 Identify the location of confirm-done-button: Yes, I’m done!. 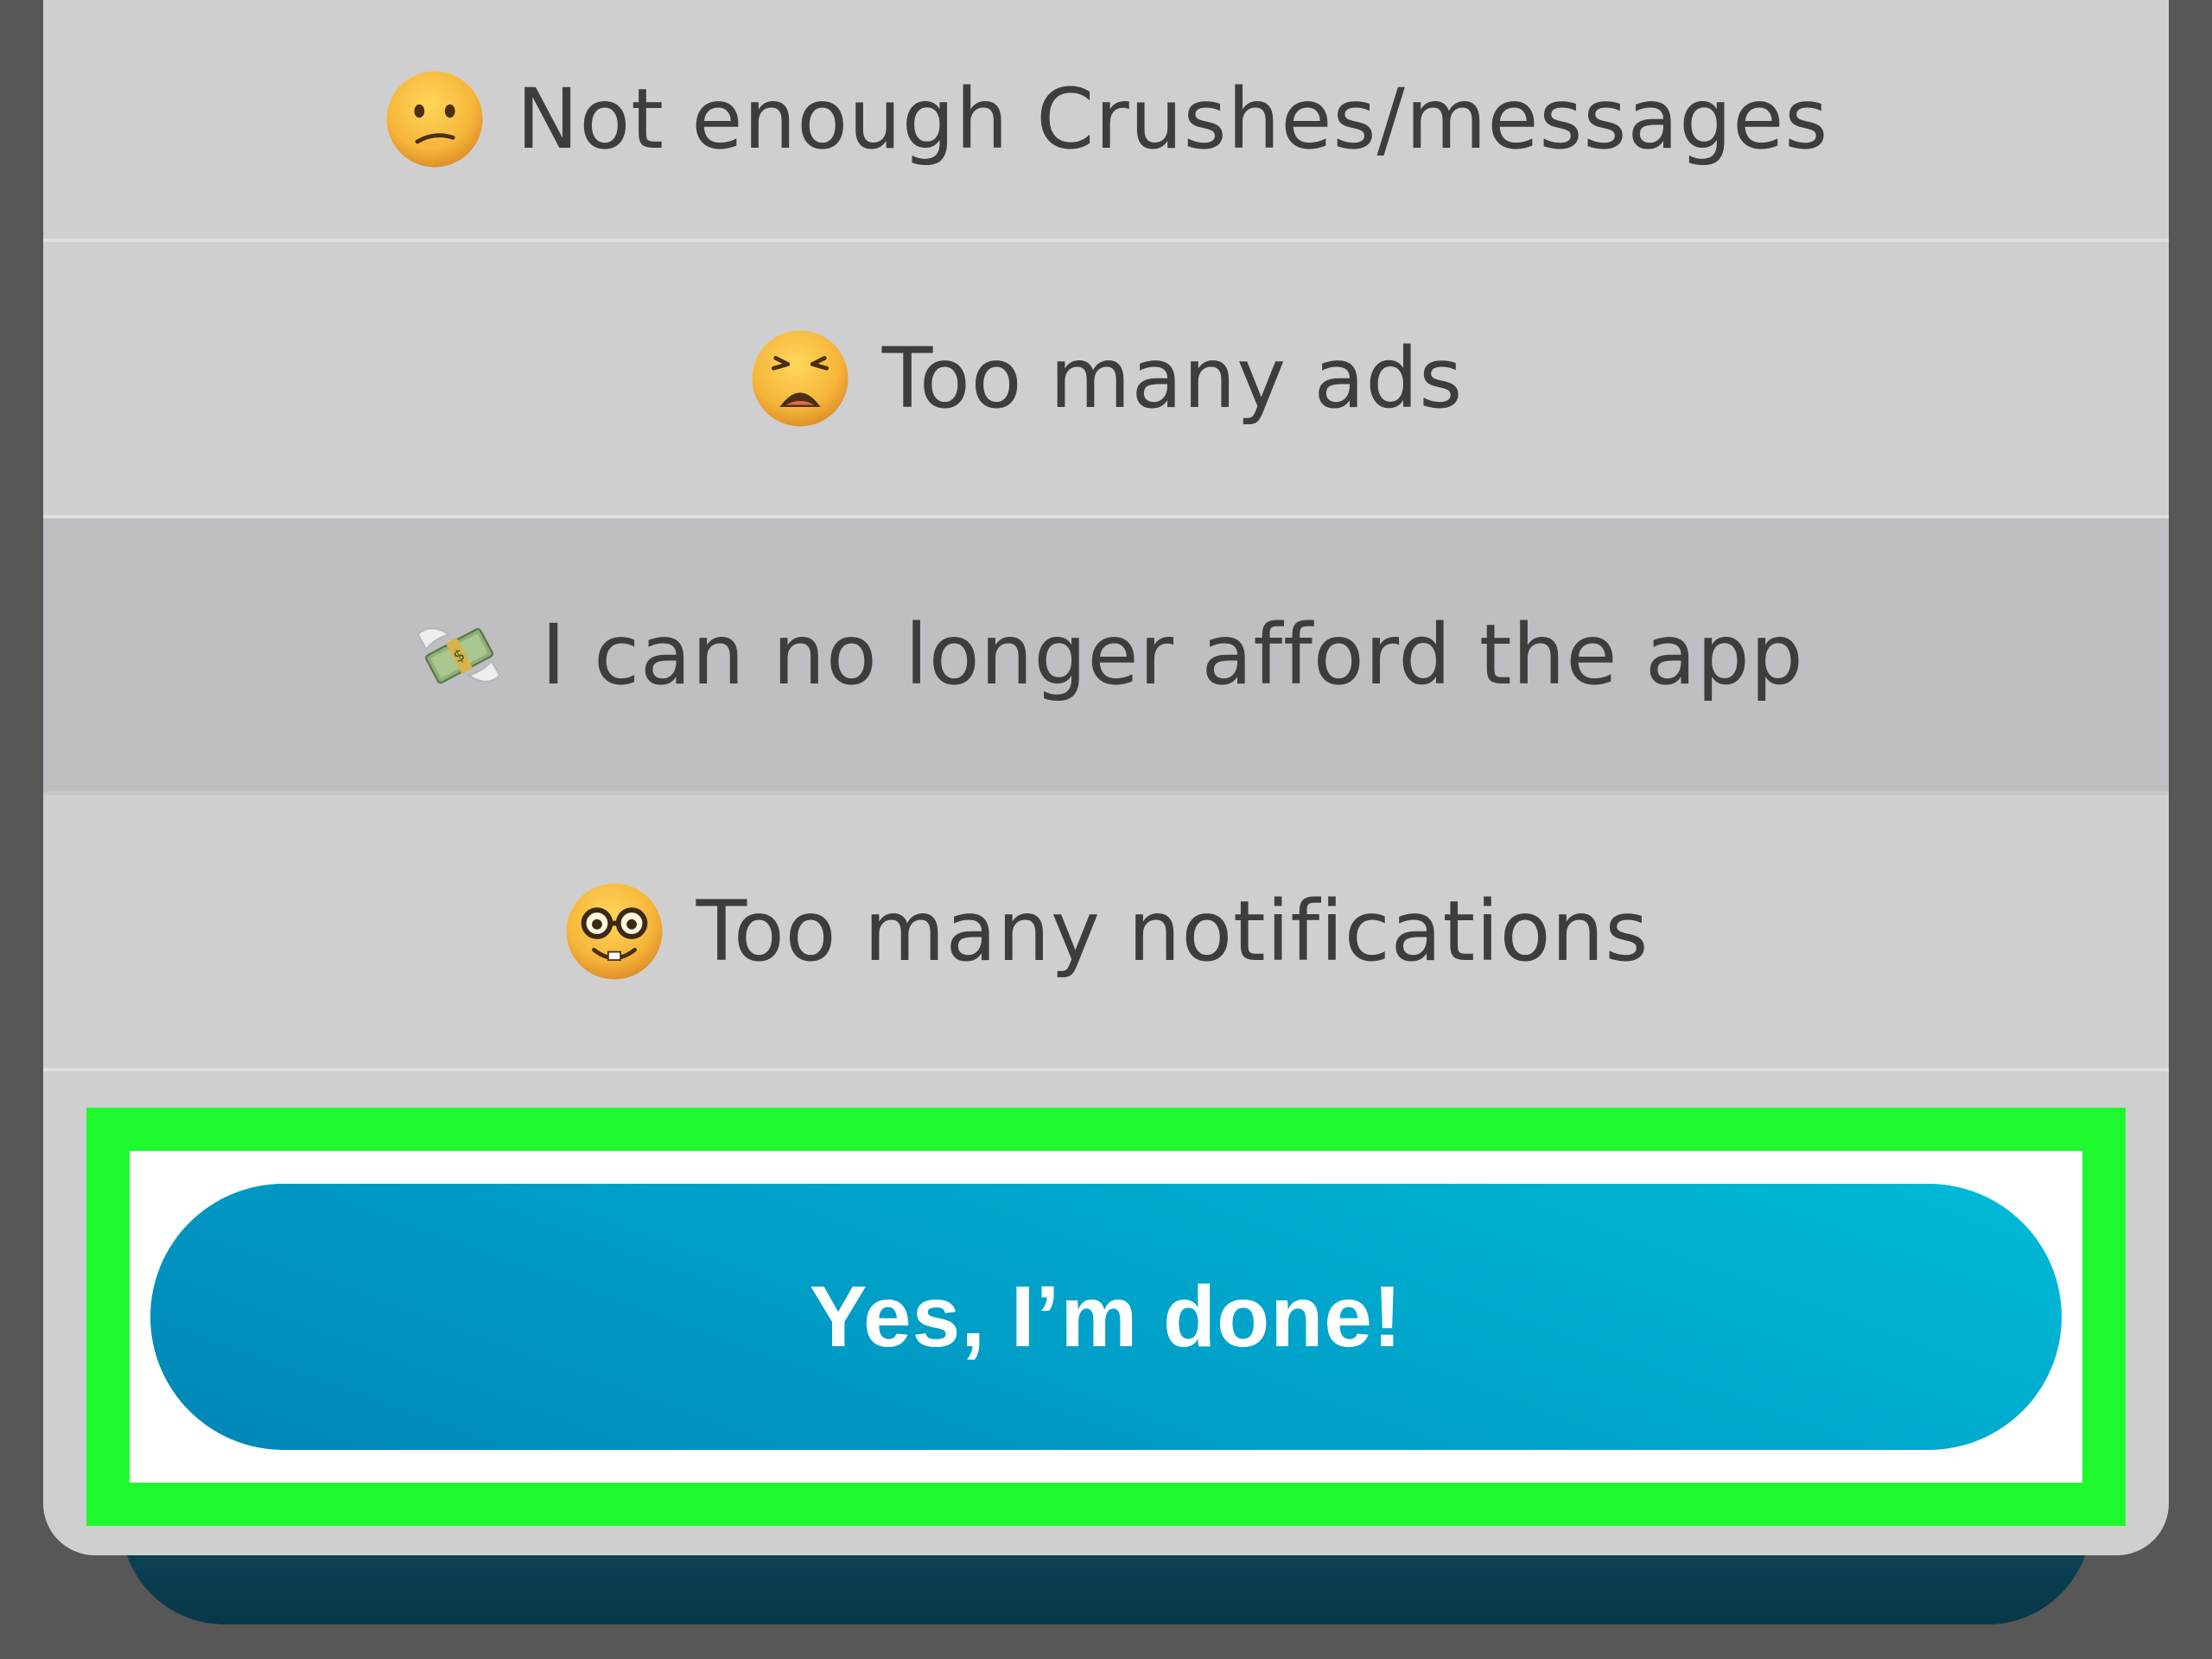
(1106, 1317).